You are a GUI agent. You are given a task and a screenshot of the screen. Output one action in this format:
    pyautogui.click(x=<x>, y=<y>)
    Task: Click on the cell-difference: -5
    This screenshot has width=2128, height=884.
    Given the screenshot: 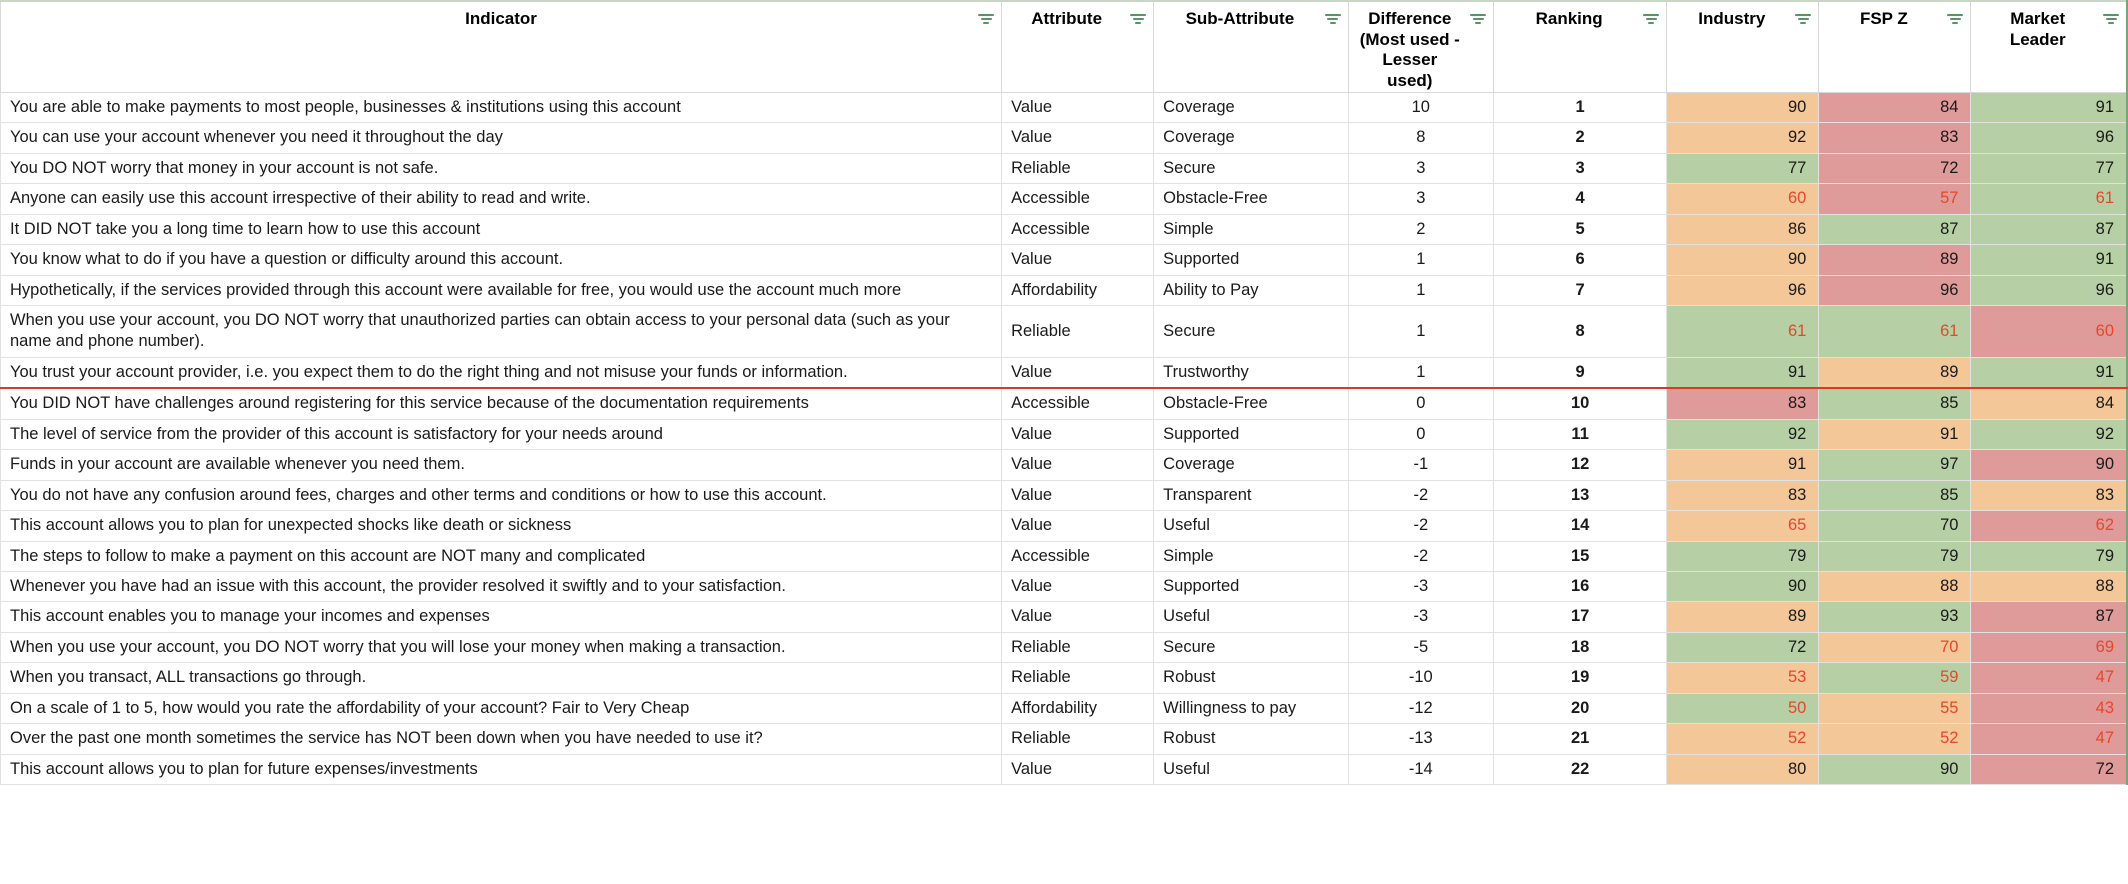 What is the action you would take?
    pyautogui.click(x=1421, y=647)
    